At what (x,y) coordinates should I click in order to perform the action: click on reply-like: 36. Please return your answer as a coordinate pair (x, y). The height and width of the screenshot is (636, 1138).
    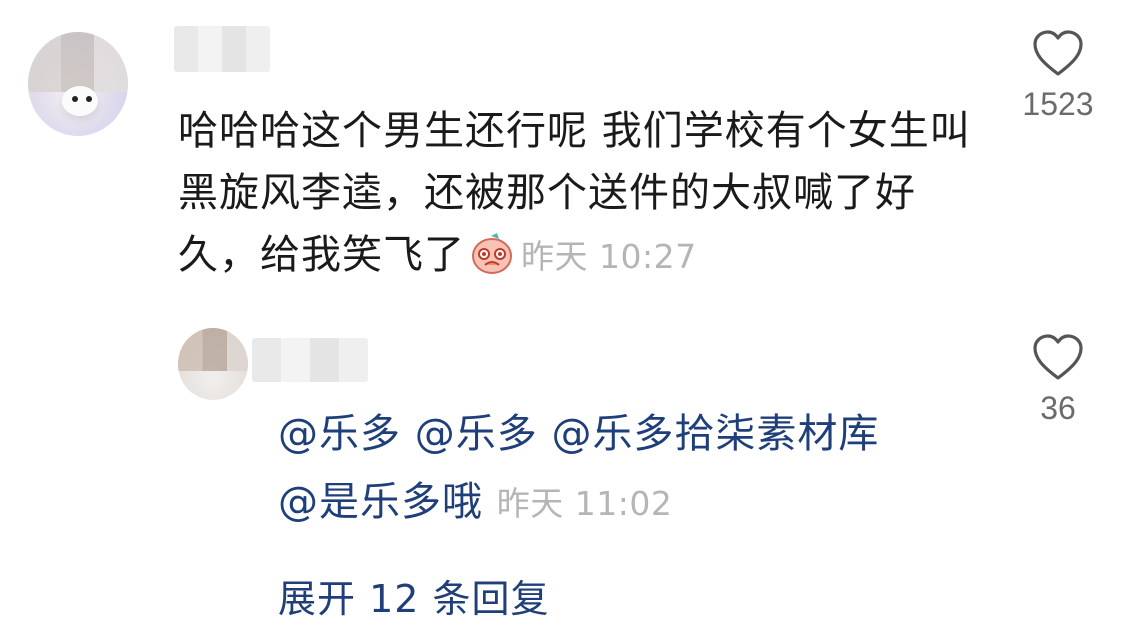
    Looking at the image, I should click on (1058, 380).